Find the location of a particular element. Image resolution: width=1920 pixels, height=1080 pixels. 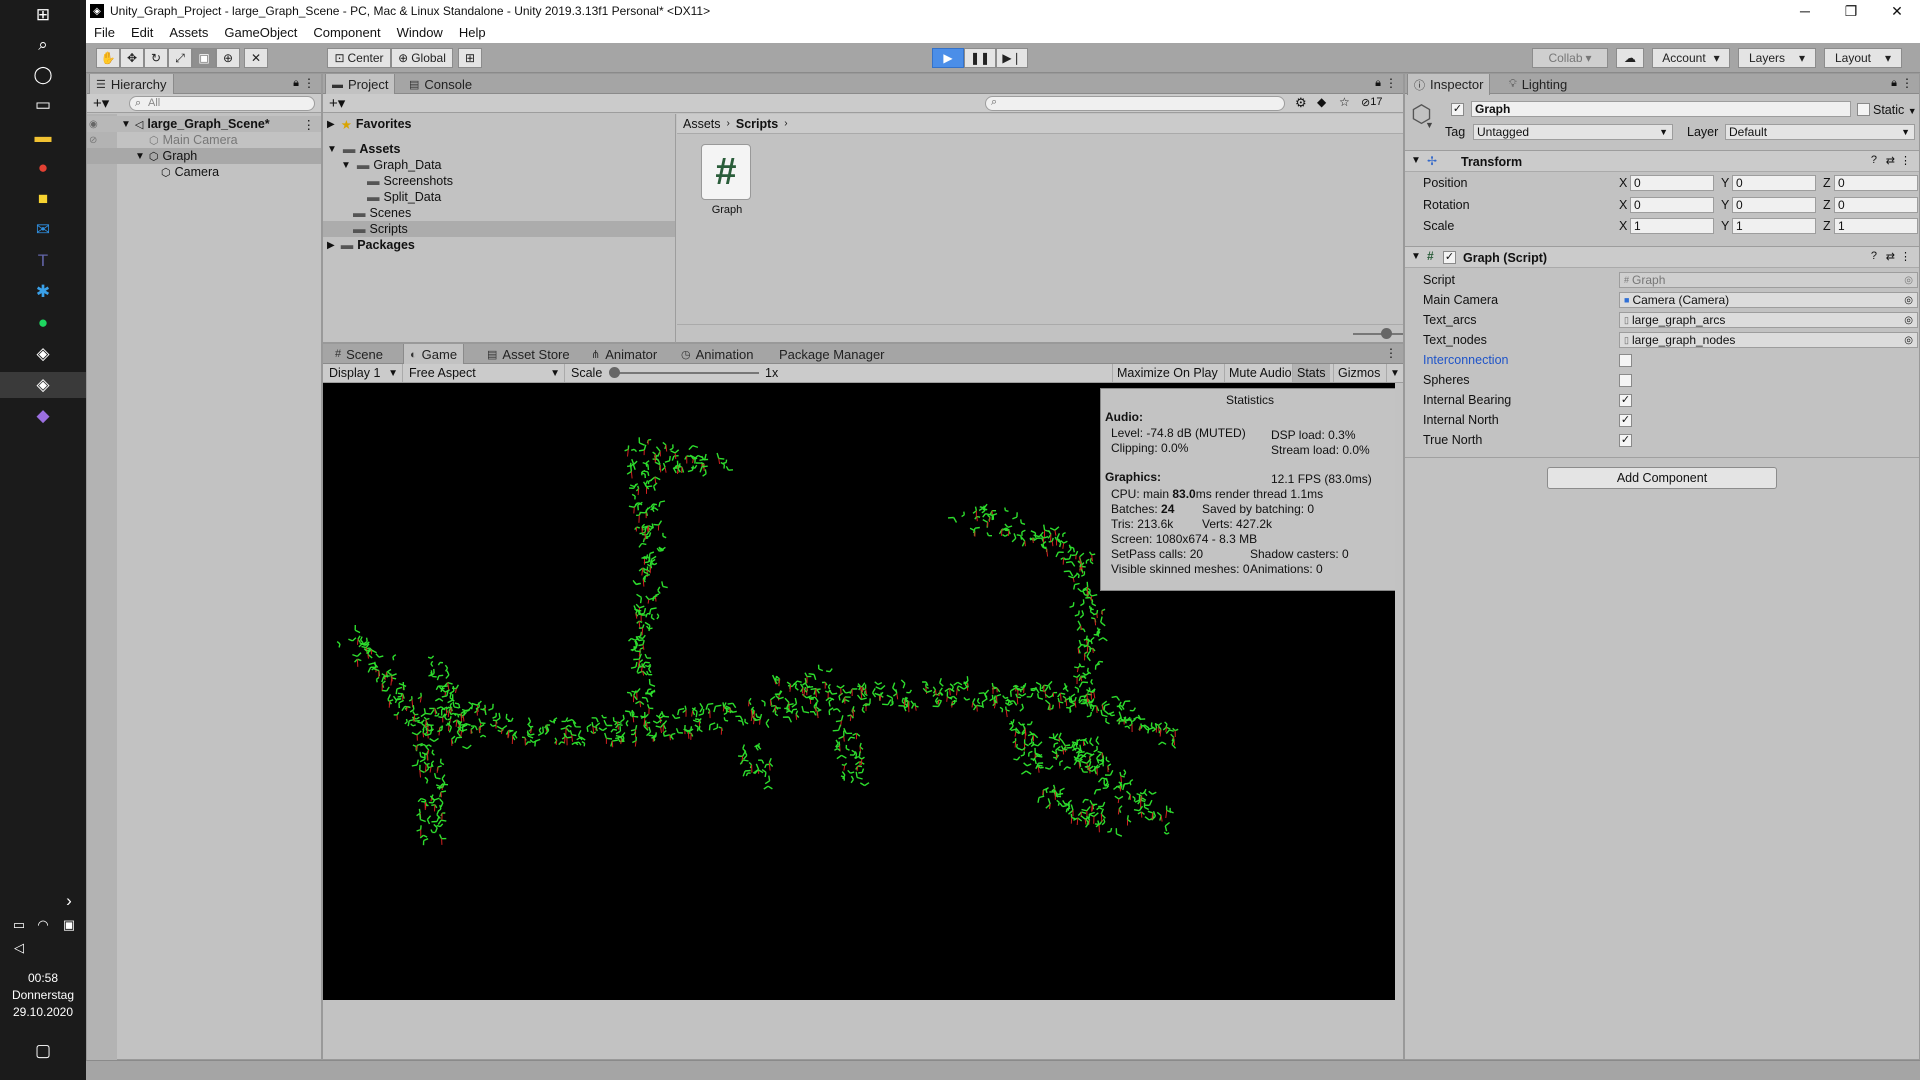

icon-size-slider-thumb is located at coordinates (1386, 333).